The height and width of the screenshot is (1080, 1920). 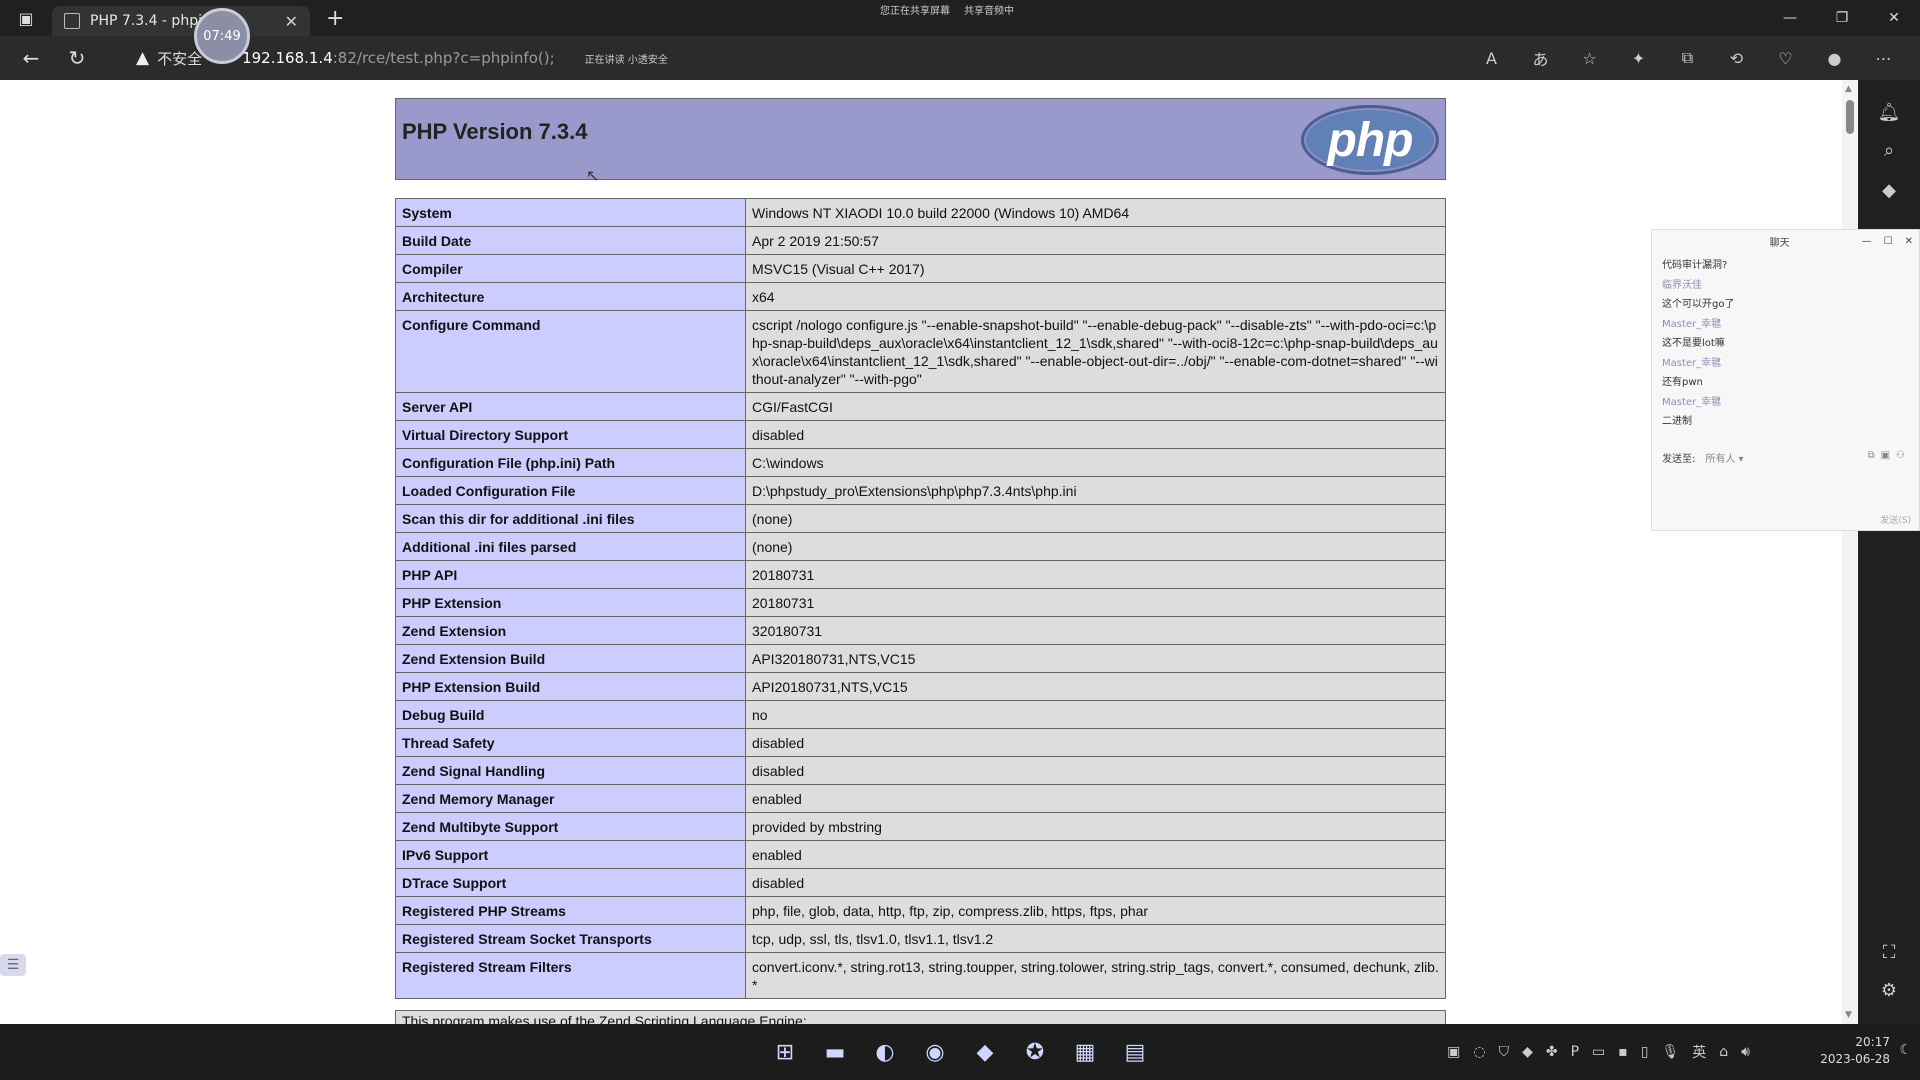 What do you see at coordinates (1135, 1052) in the screenshot?
I see `phpstorm-icon: ▤` at bounding box center [1135, 1052].